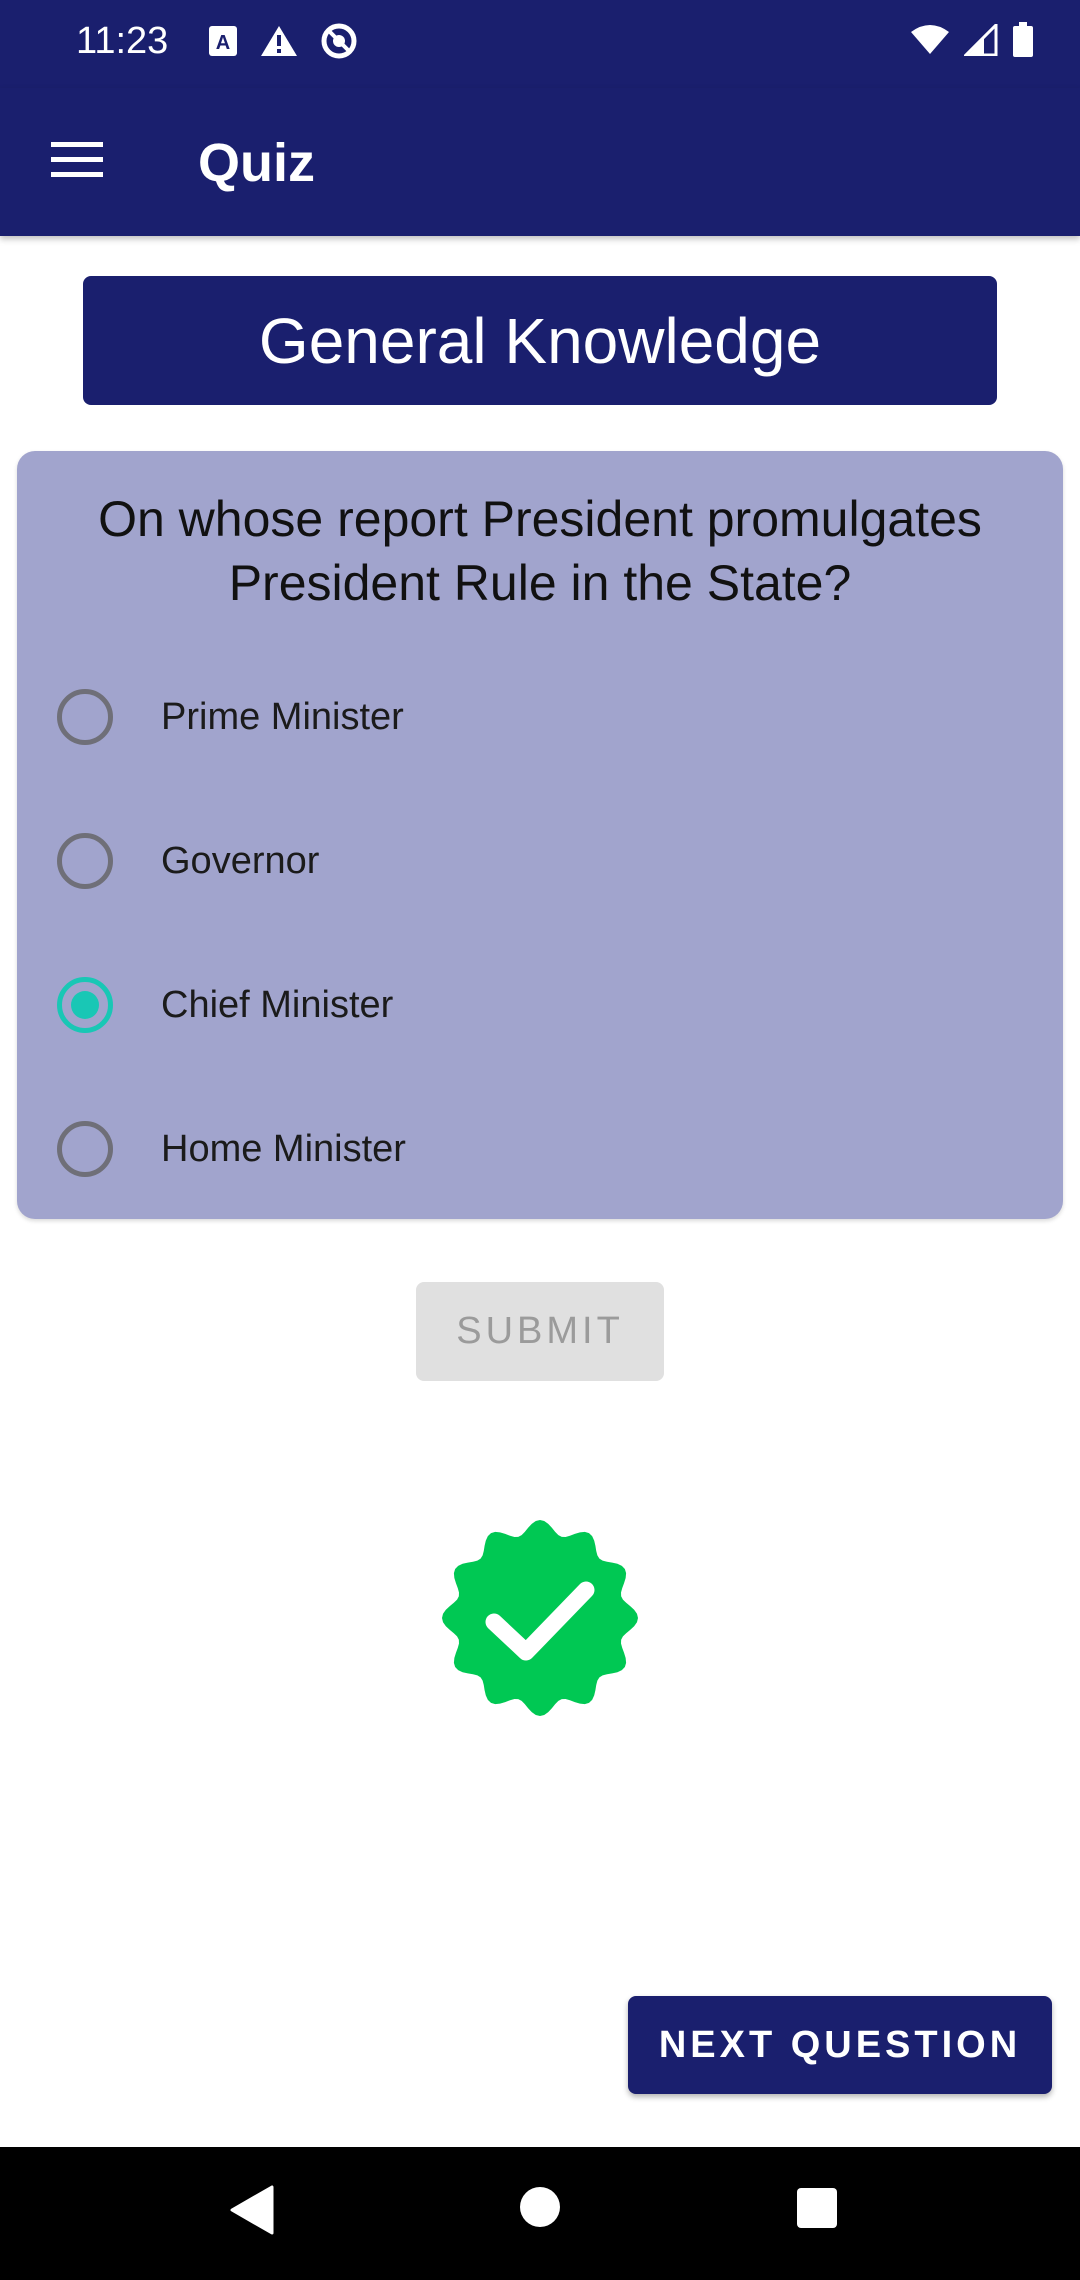 The width and height of the screenshot is (1080, 2280). Describe the element at coordinates (540, 162) in the screenshot. I see `app-bar: Quiz` at that location.